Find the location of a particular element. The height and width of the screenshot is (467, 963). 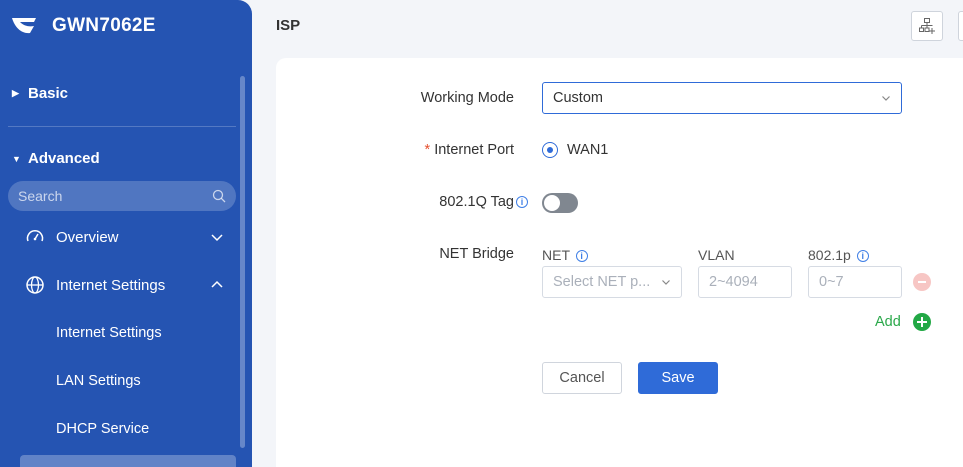

toggle-knob is located at coordinates (552, 203).